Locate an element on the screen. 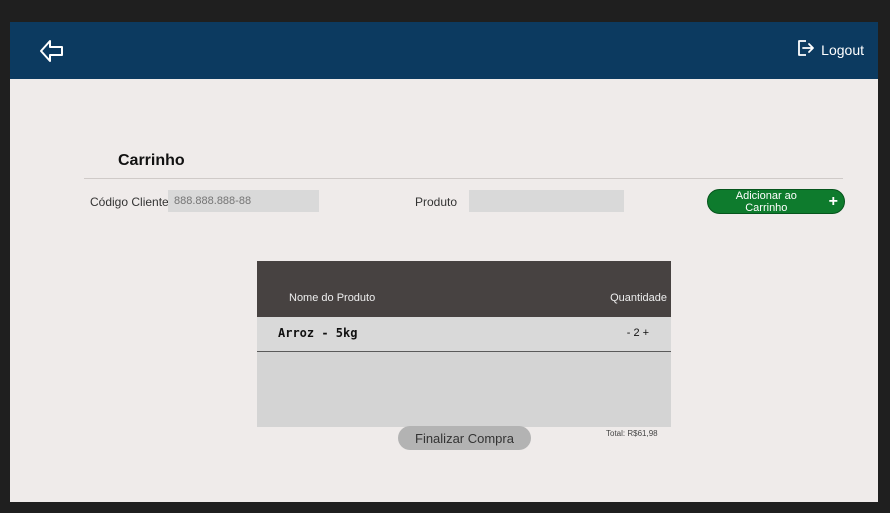 The width and height of the screenshot is (890, 513). cliente-input is located at coordinates (243, 201).